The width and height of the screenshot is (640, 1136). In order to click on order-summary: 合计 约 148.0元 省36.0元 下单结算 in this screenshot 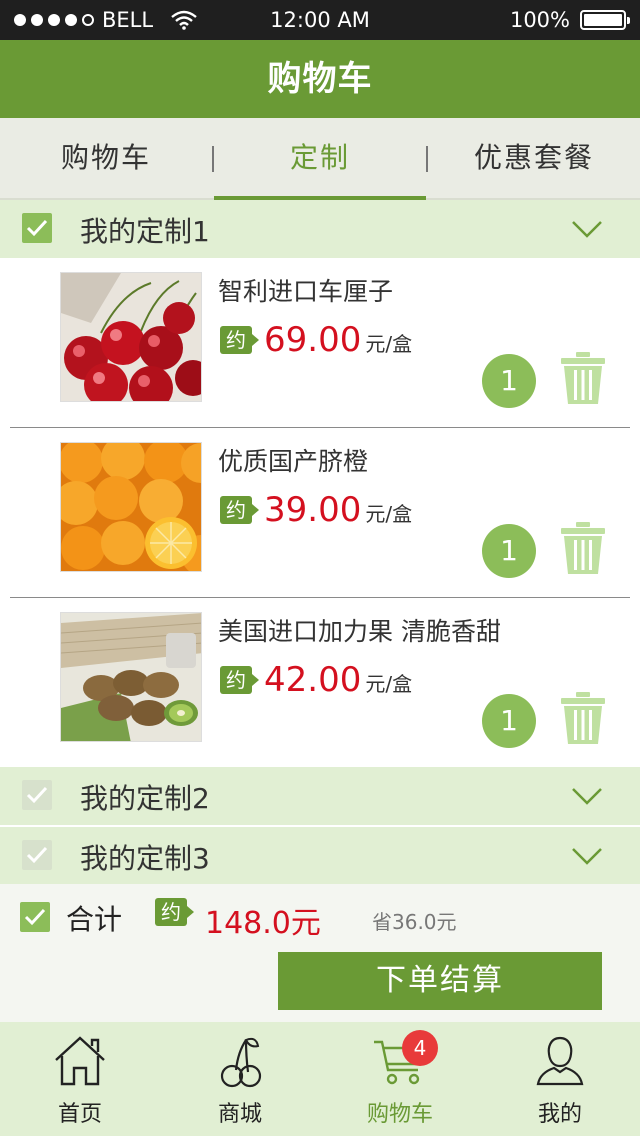, I will do `click(320, 953)`.